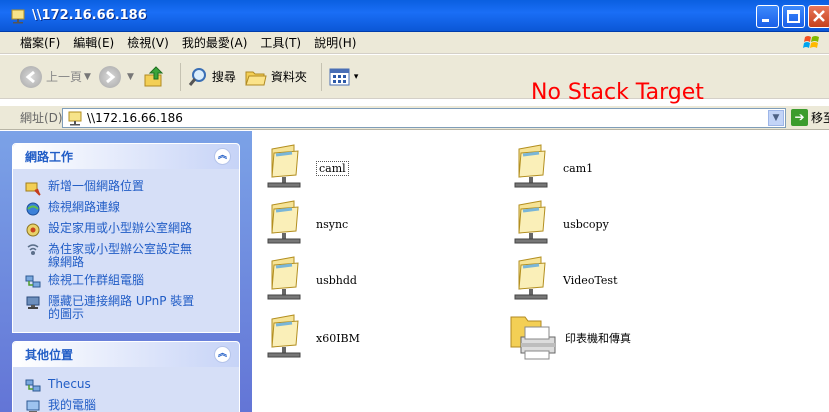  I want to click on share-label: x60IBM, so click(338, 338).